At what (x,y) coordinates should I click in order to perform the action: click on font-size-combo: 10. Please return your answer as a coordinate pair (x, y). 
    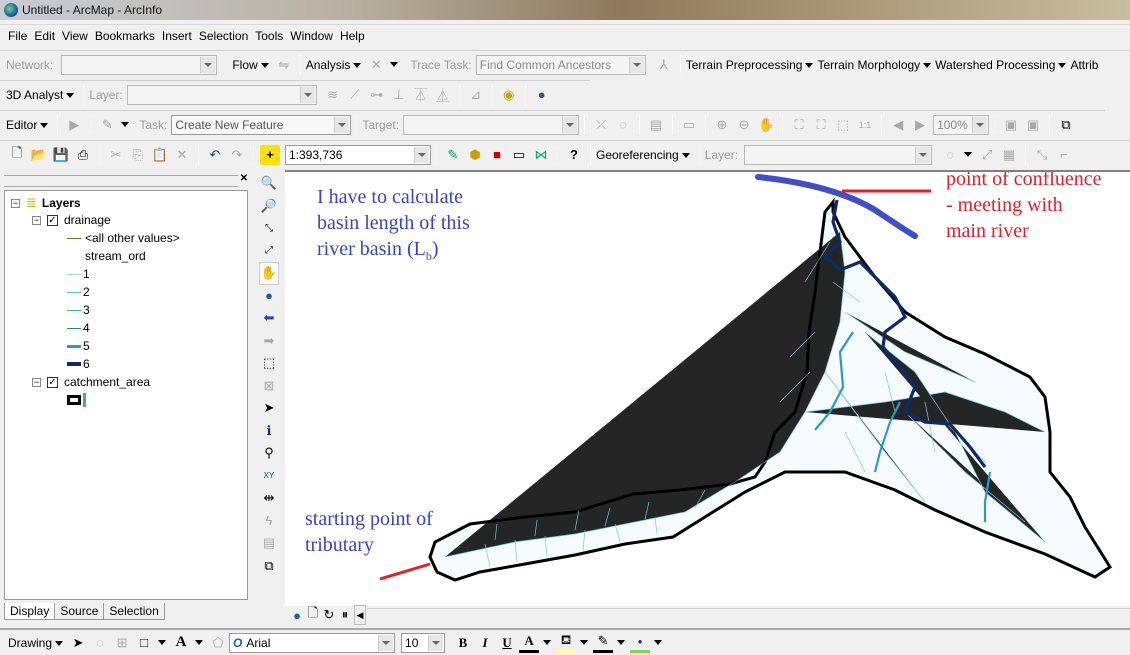
    Looking at the image, I should click on (423, 642).